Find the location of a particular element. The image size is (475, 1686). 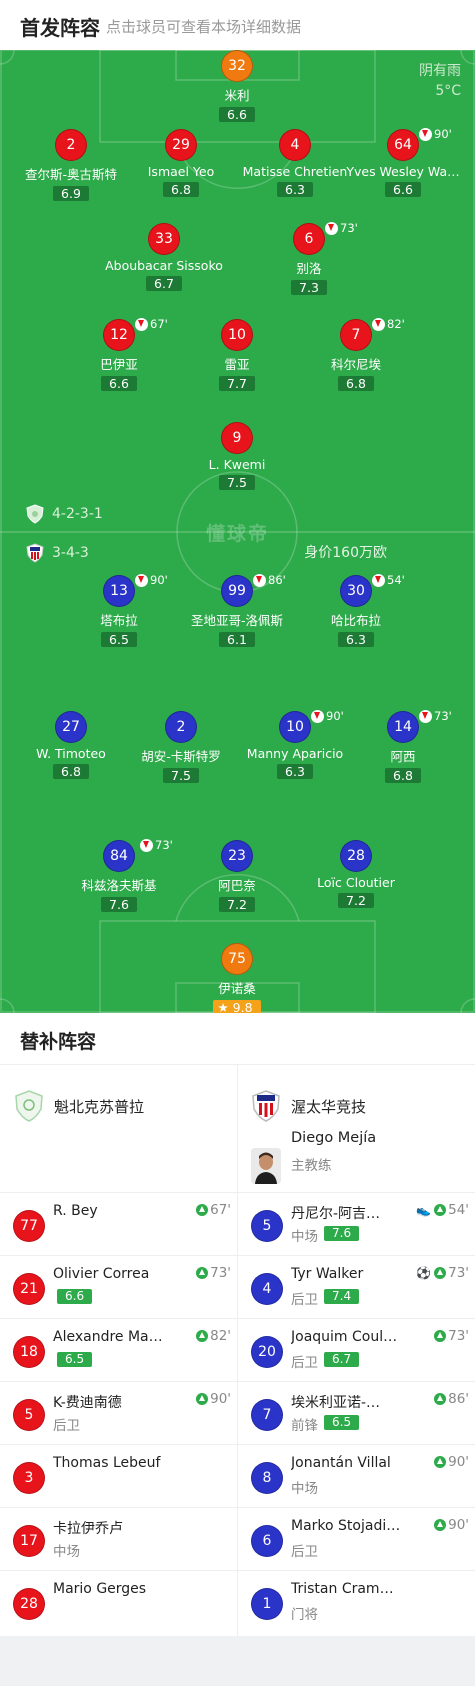

player-name: L. Kwemi is located at coordinates (237, 464).